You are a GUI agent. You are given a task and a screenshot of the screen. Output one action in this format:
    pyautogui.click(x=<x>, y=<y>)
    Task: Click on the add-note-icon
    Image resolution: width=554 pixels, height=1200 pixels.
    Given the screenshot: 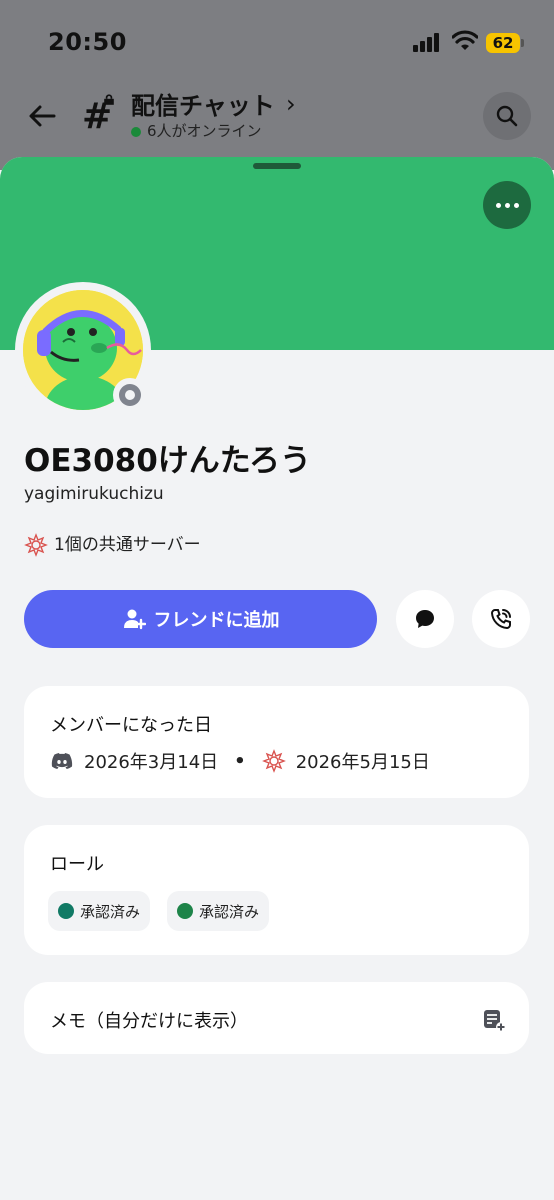 What is the action you would take?
    pyautogui.click(x=494, y=1020)
    